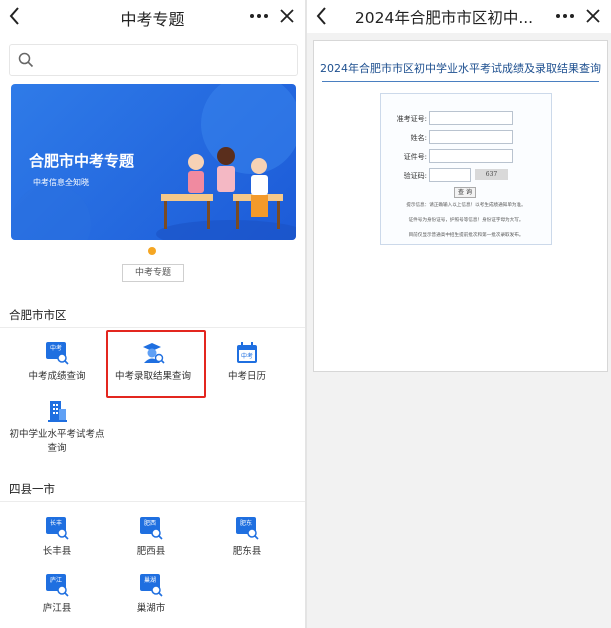 The height and width of the screenshot is (628, 611). I want to click on exam-number-input, so click(471, 118).